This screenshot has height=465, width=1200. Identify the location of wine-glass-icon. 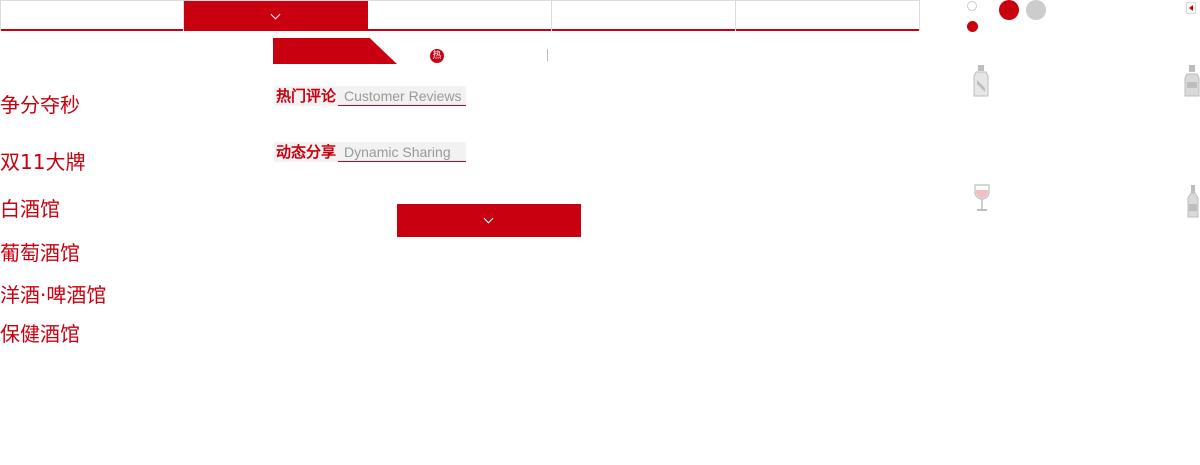
(982, 197).